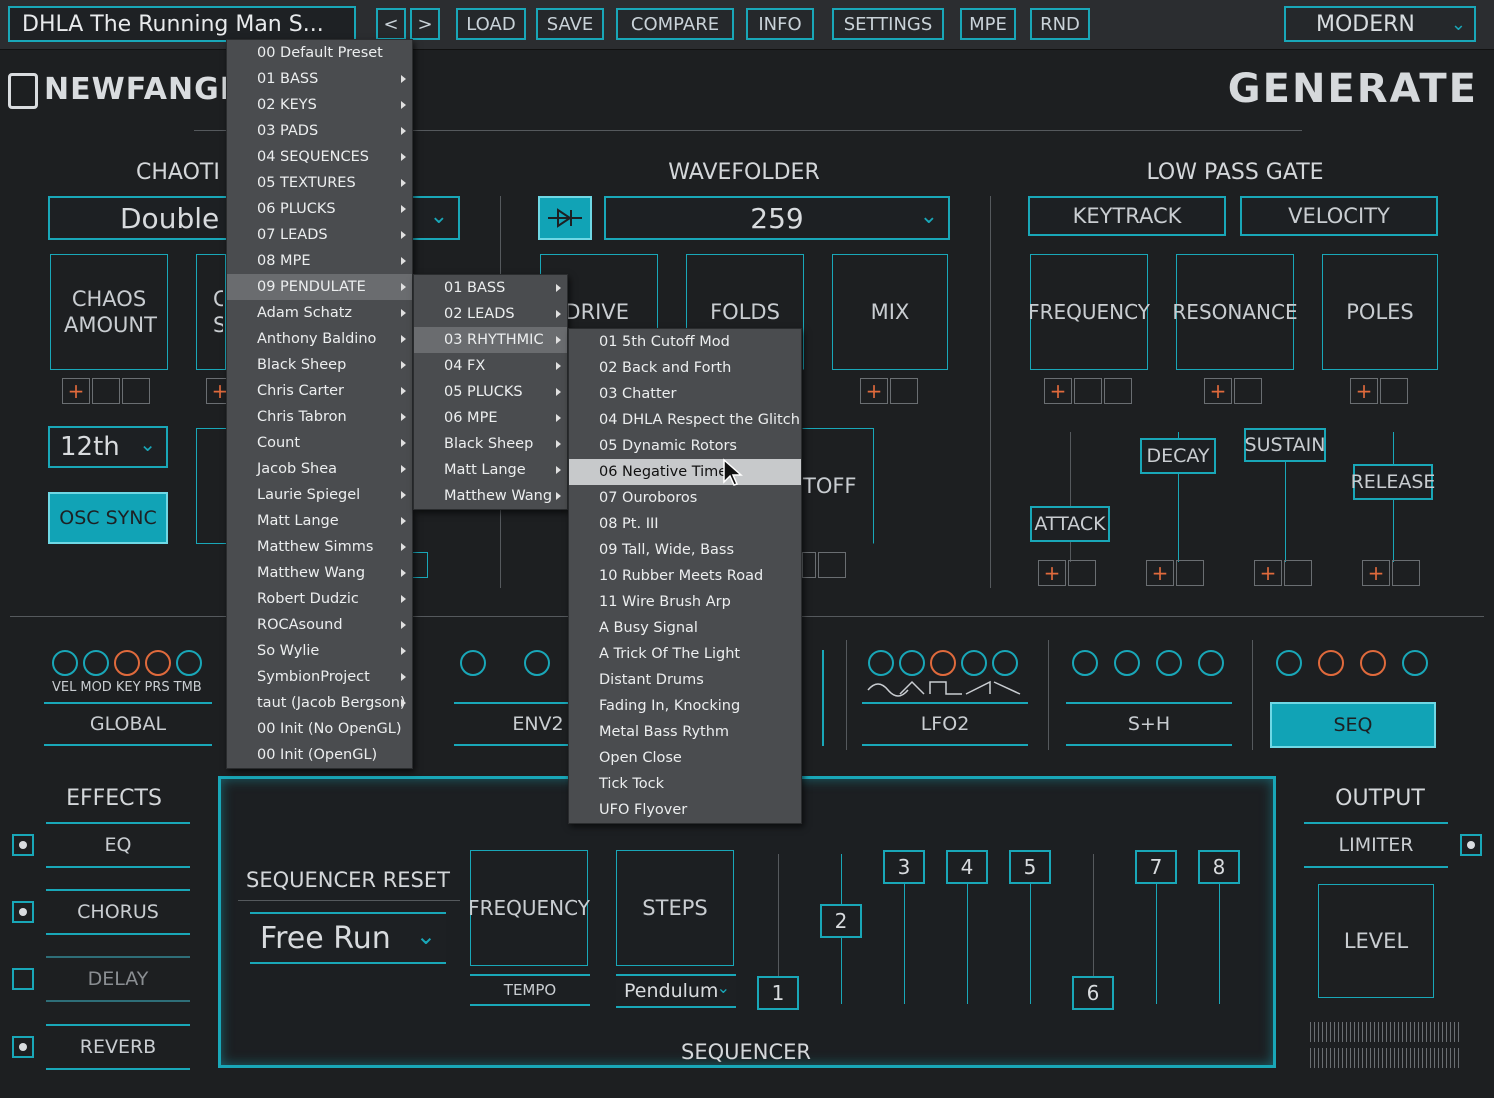 Image resolution: width=1494 pixels, height=1098 pixels. Describe the element at coordinates (675, 908) in the screenshot. I see `steps-knob: STEPS` at that location.